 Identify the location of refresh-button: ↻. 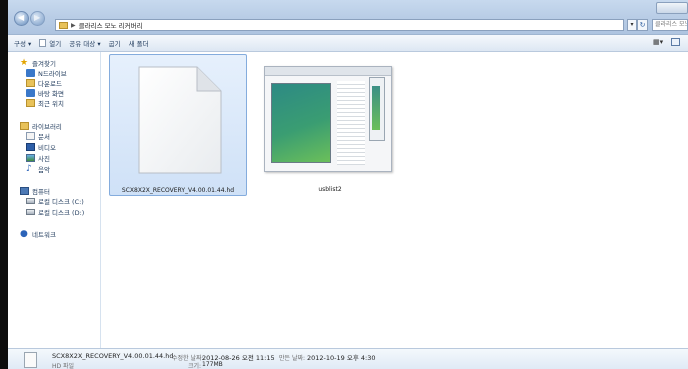
(642, 25).